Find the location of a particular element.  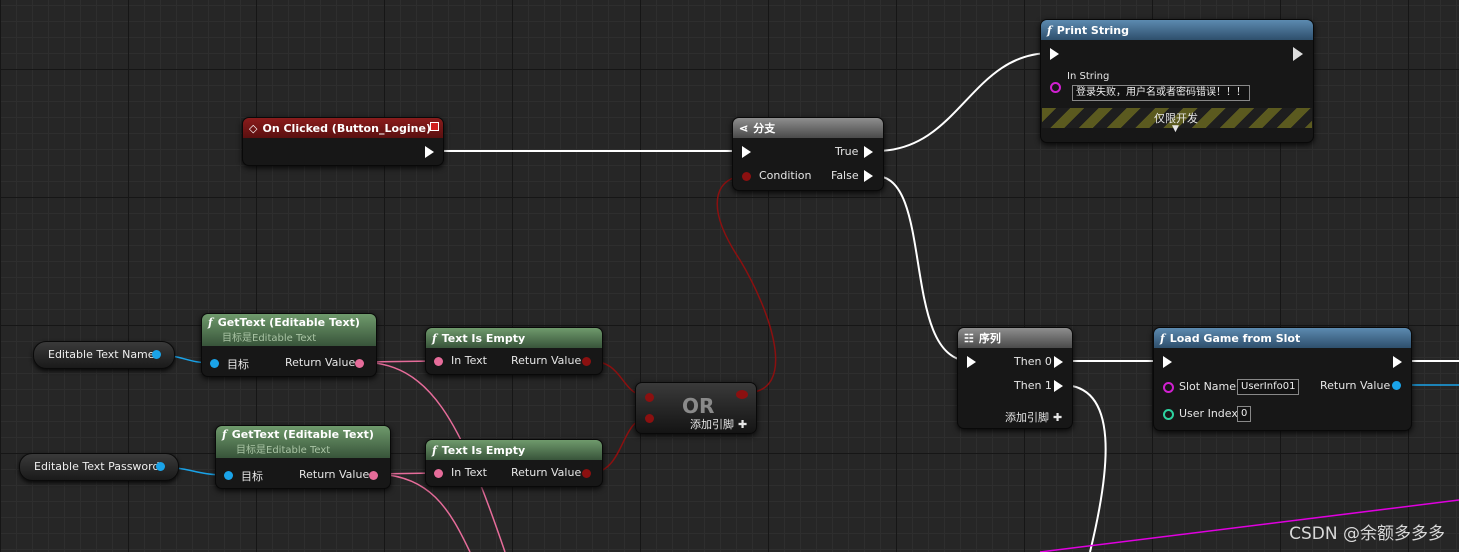

get-text-password-return-pin is located at coordinates (373, 475).